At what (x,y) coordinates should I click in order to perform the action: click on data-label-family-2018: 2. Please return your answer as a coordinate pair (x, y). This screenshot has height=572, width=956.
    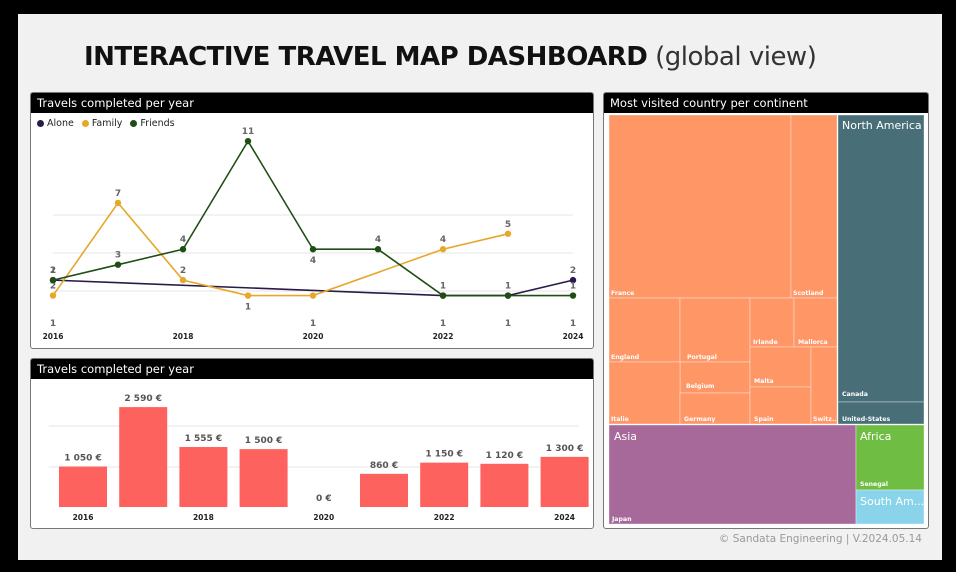
    Looking at the image, I should click on (183, 271).